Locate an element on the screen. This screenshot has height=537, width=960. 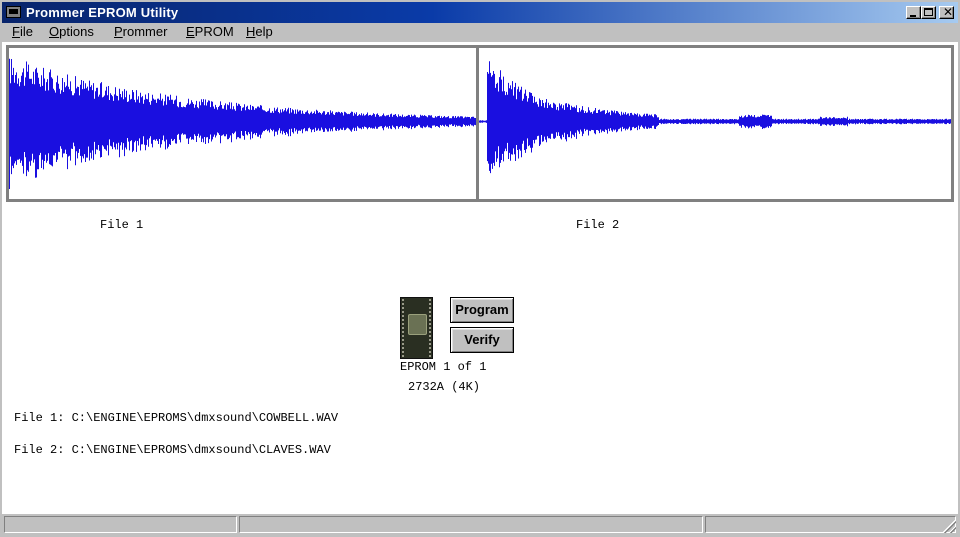
system-menu-icon is located at coordinates (13, 12).